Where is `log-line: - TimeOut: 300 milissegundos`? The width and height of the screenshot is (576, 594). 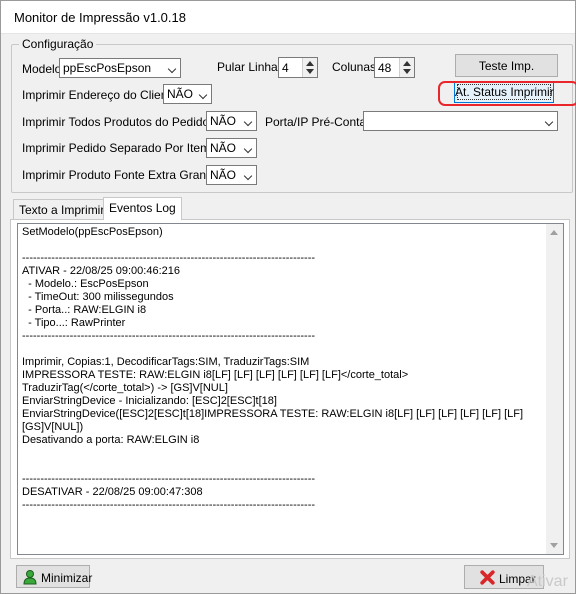
log-line: - TimeOut: 300 milissegundos is located at coordinates (98, 297).